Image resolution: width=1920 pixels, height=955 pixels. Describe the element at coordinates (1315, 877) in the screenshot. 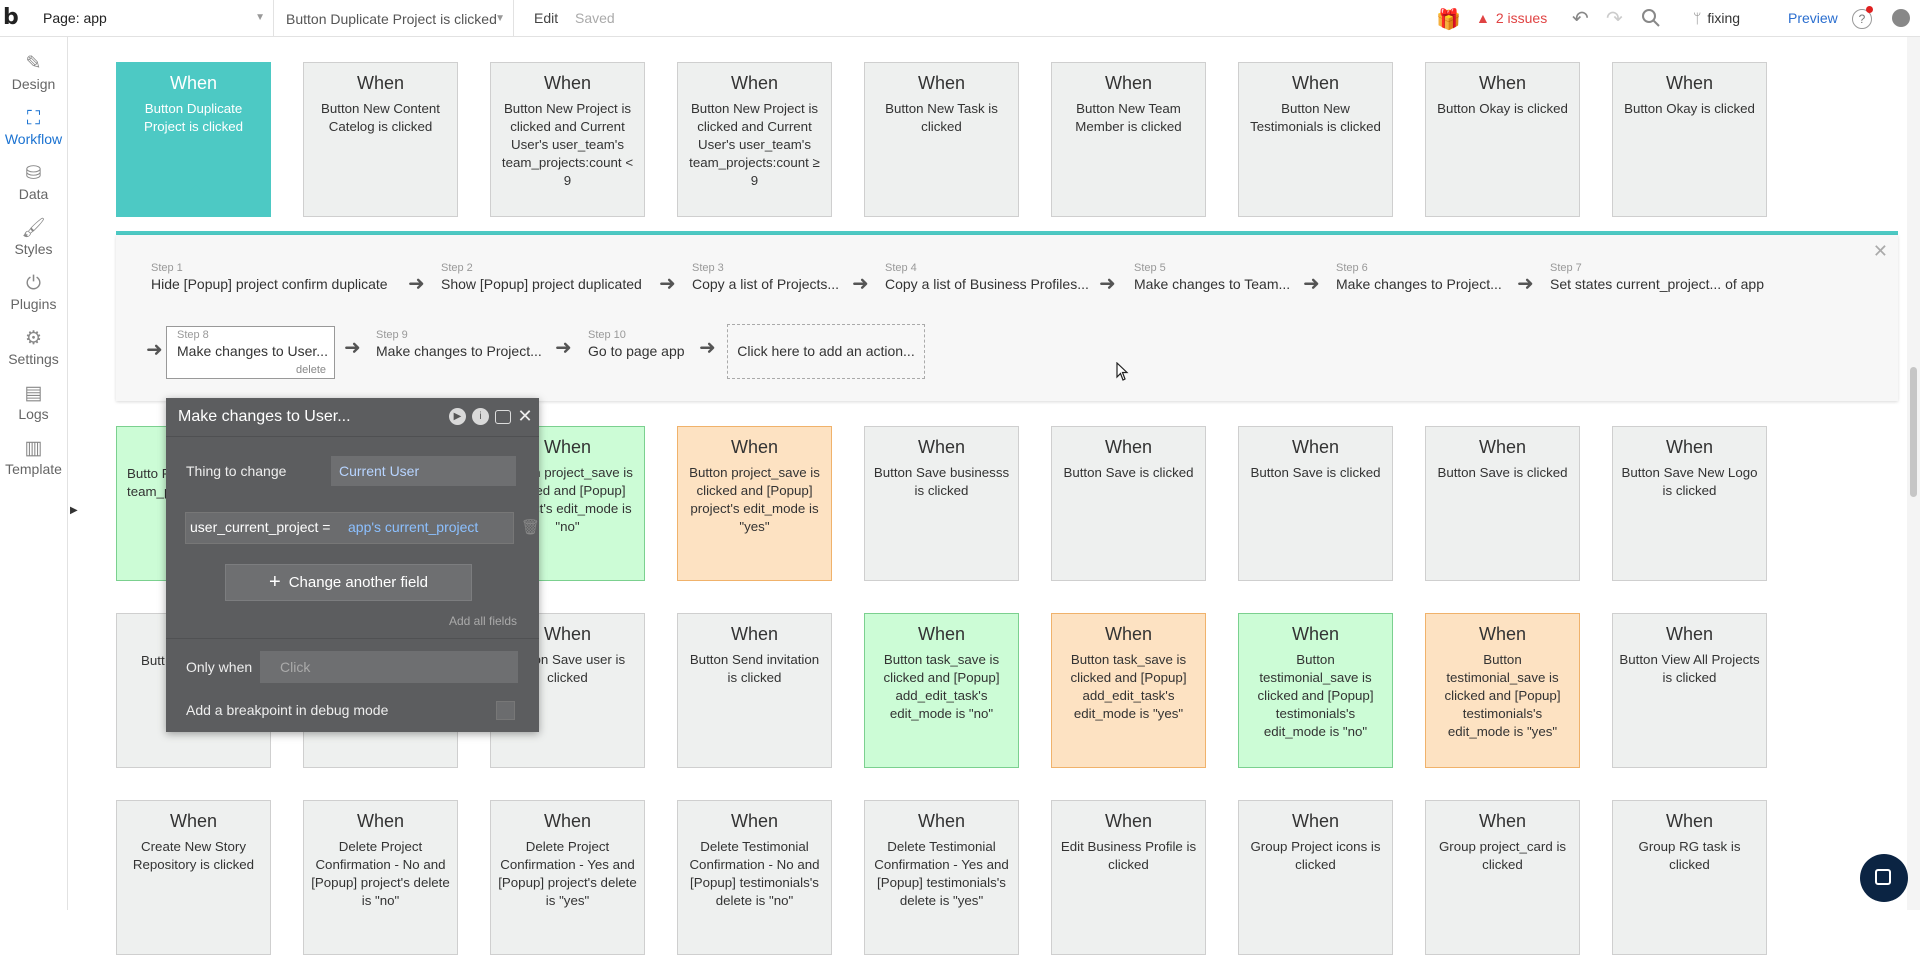

I see `workflow-card: When Group Project icons is clicked` at that location.